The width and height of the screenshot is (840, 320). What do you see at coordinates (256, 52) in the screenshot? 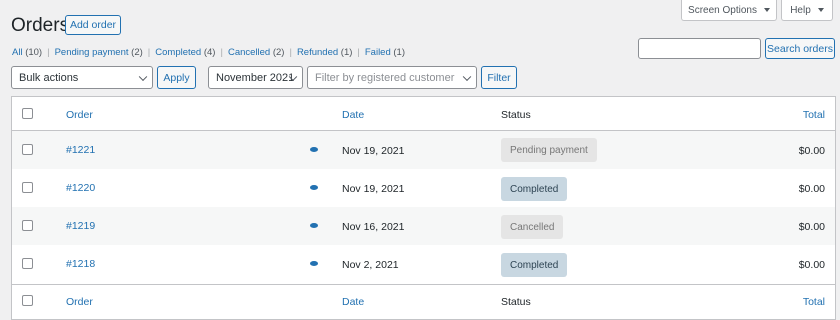
I see `status-filter-cancelled: Cancelled (2)` at bounding box center [256, 52].